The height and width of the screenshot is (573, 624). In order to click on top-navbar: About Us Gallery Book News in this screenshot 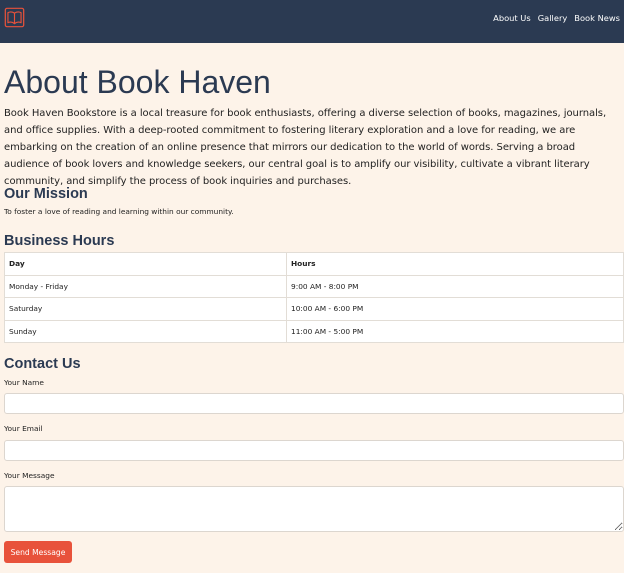, I will do `click(312, 21)`.